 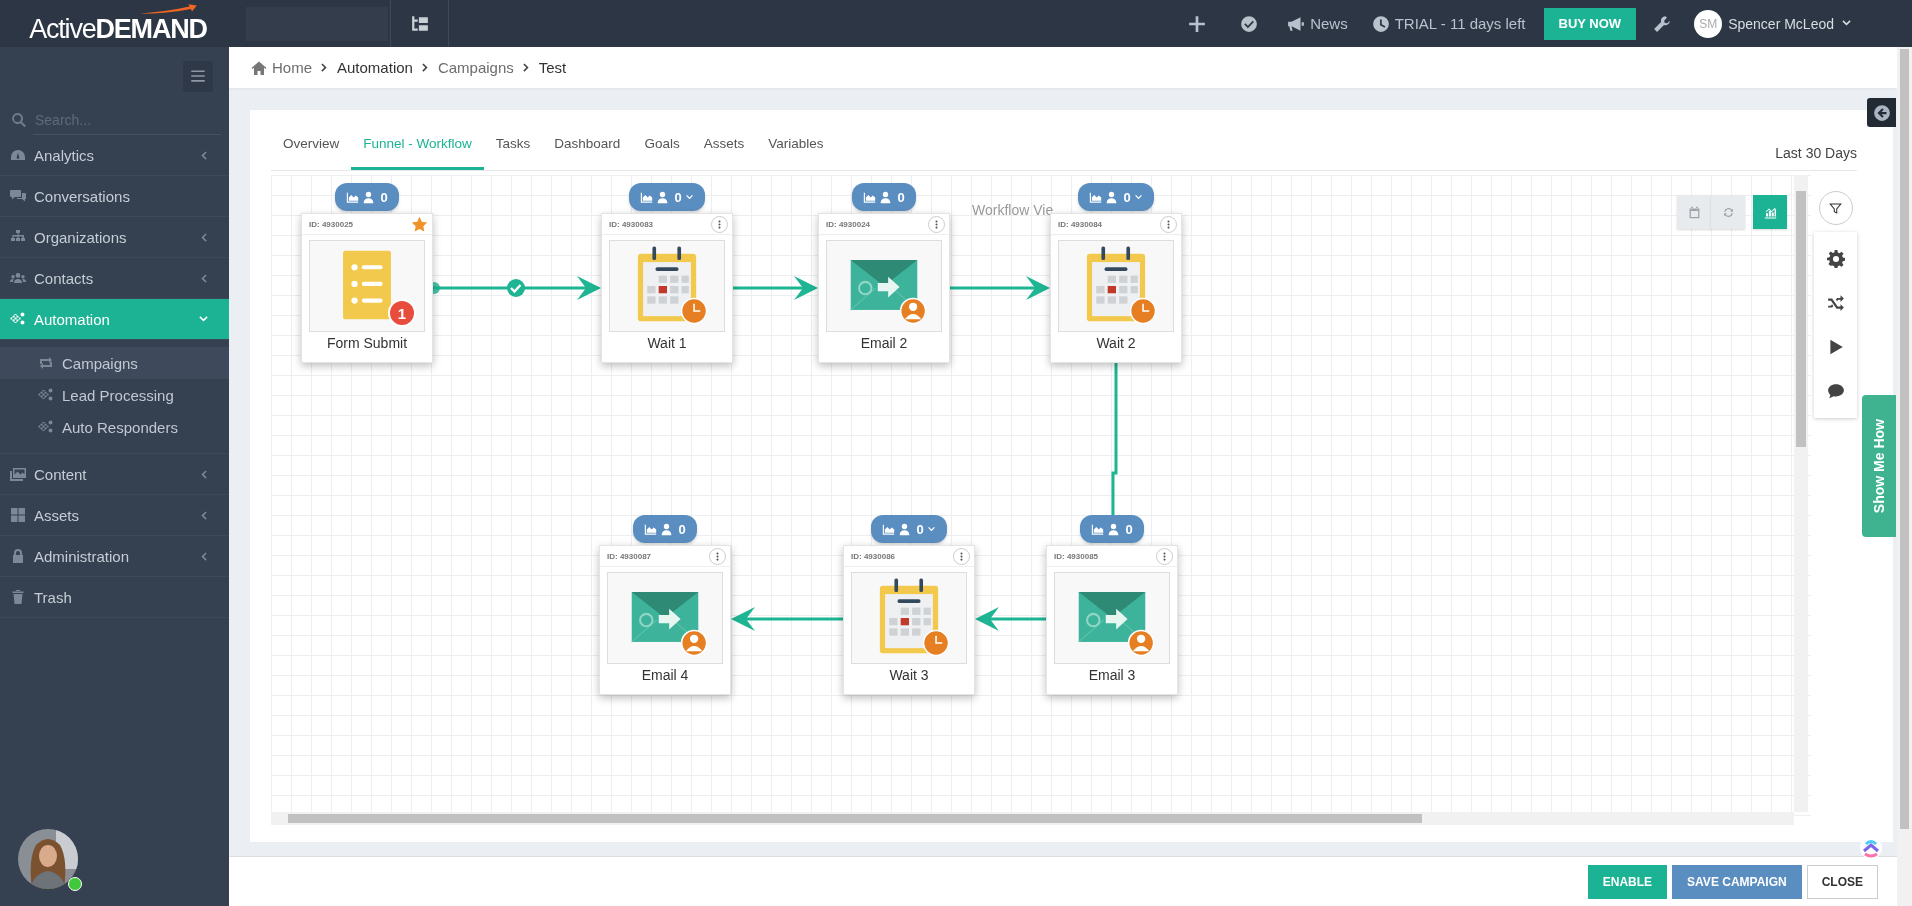 What do you see at coordinates (1296, 23) in the screenshot?
I see `megaphone-icon` at bounding box center [1296, 23].